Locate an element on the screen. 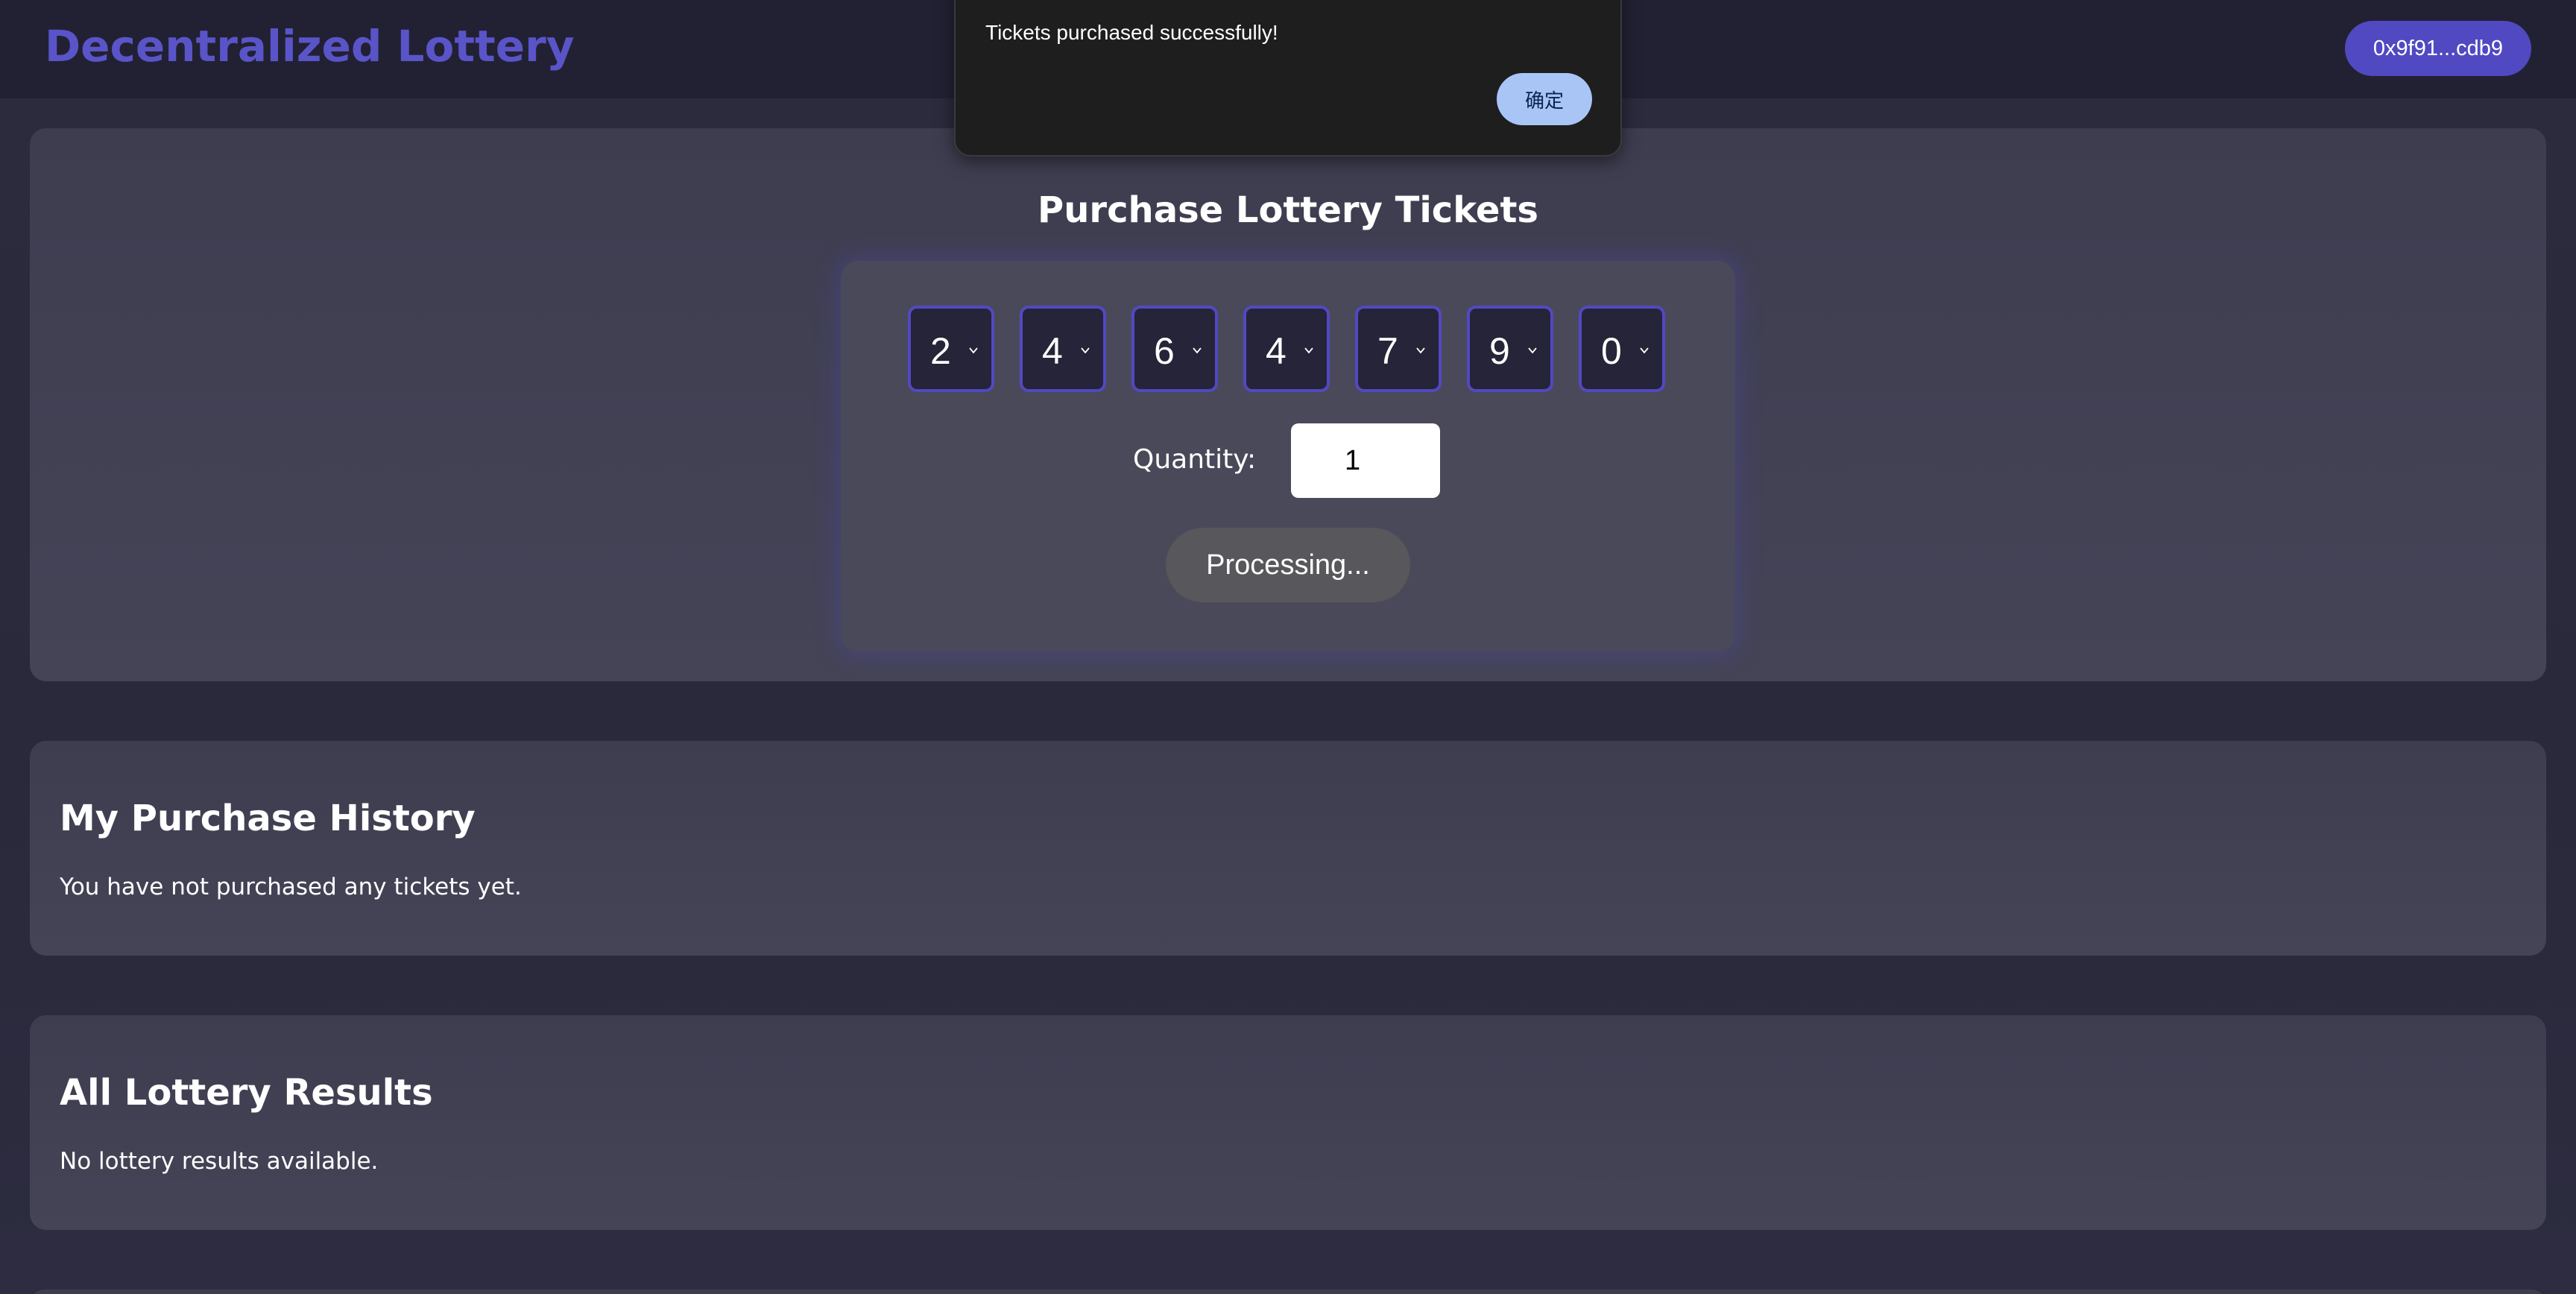 The image size is (2576, 1294). next-section-edge is located at coordinates (1288, 1292).